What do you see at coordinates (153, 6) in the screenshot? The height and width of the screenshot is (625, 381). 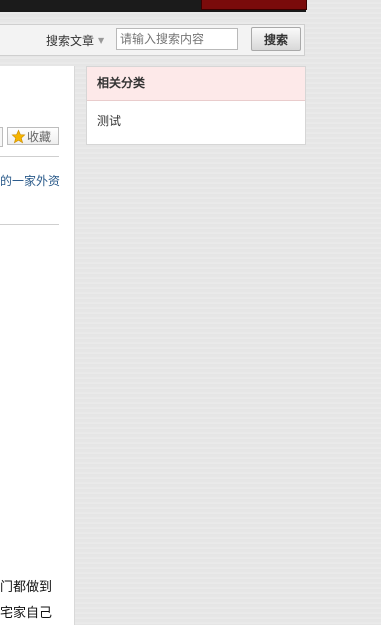 I see `top-nav-bar` at bounding box center [153, 6].